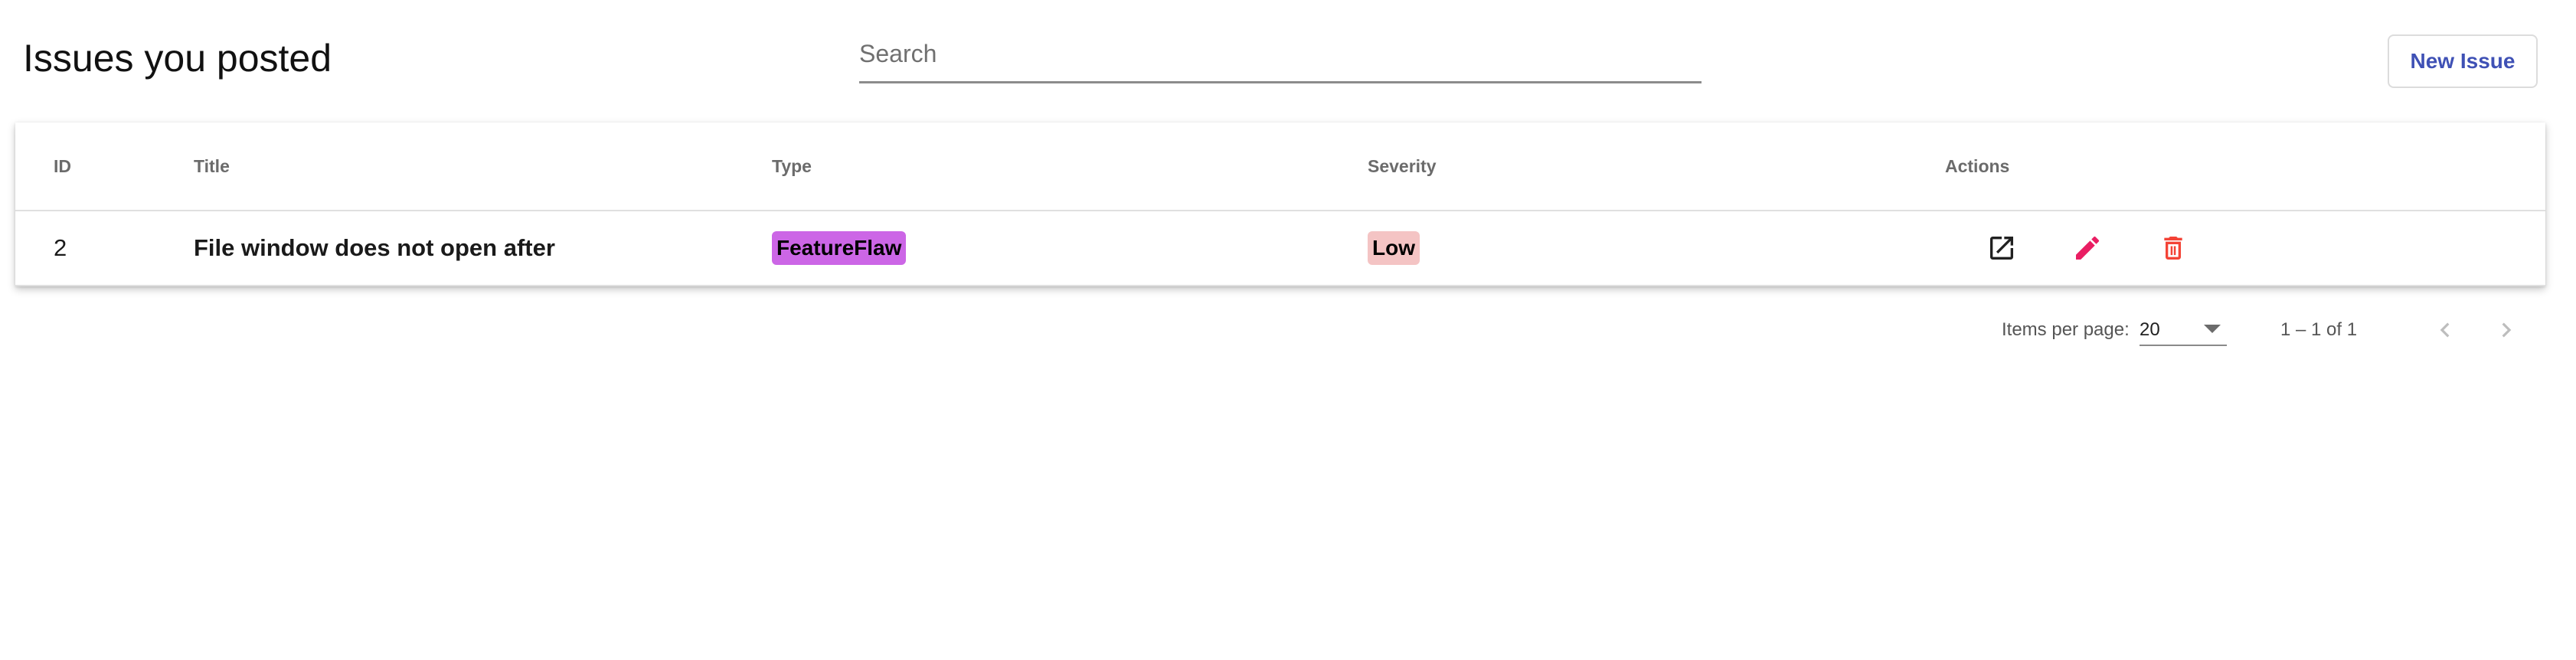 This screenshot has width=2576, height=660. What do you see at coordinates (1402, 166) in the screenshot?
I see `column-header-severity: Severity` at bounding box center [1402, 166].